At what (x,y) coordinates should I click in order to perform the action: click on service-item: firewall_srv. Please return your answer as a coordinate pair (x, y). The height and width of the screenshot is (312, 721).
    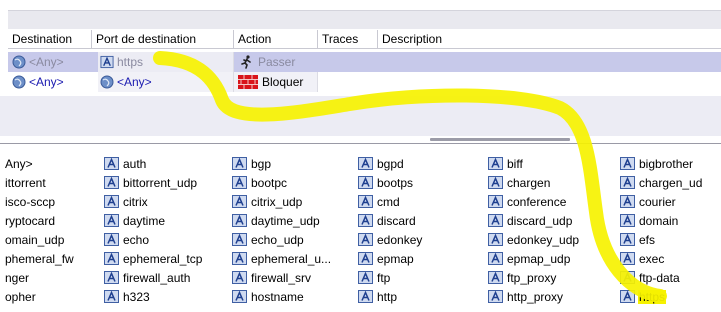
    Looking at the image, I should click on (272, 278).